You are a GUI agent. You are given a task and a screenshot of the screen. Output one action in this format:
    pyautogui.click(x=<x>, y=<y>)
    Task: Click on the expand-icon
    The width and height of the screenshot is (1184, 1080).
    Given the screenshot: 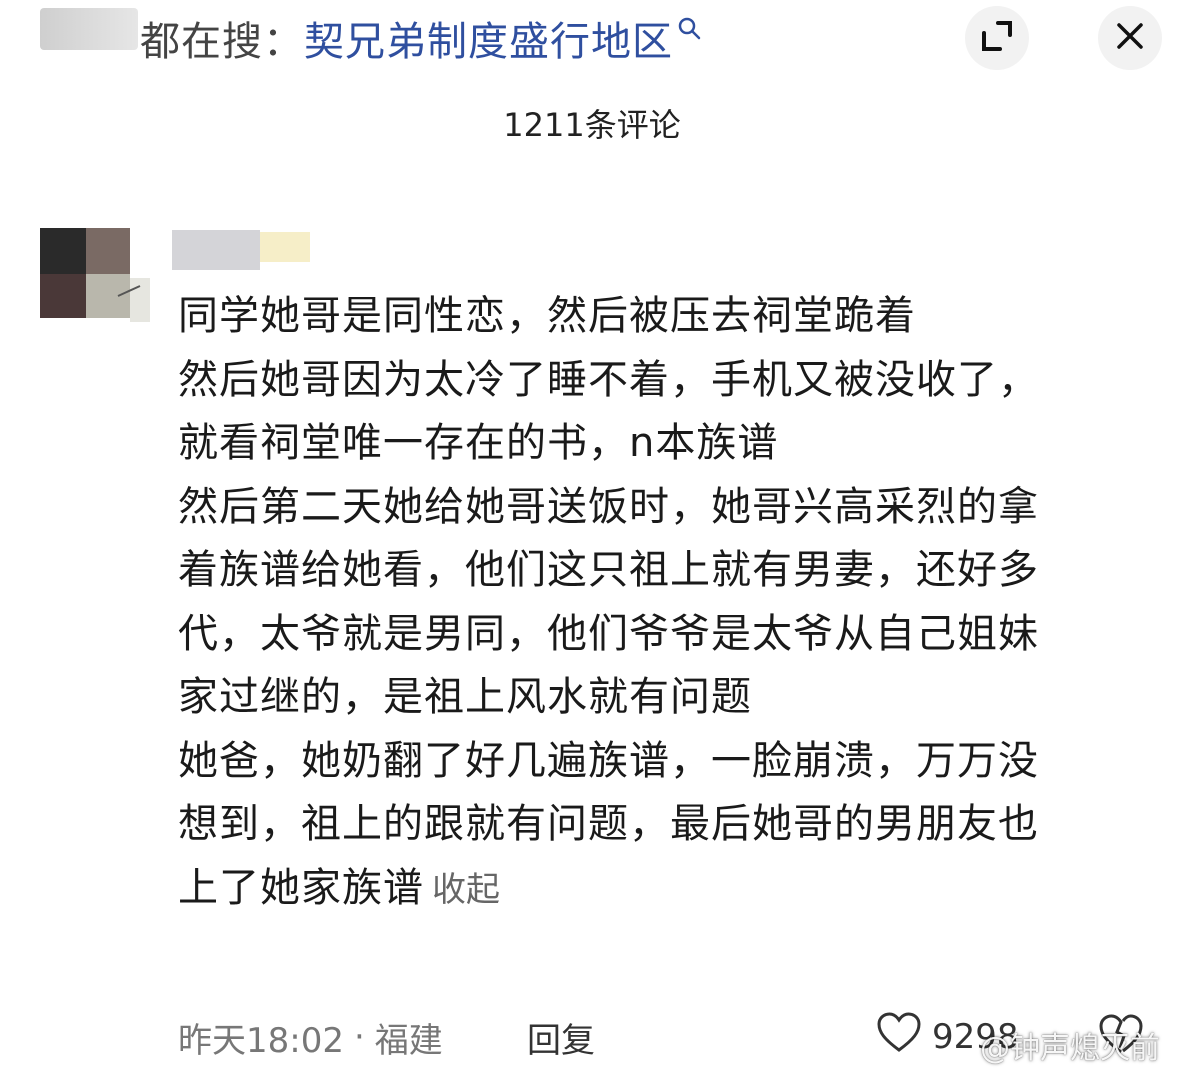 What is the action you would take?
    pyautogui.click(x=997, y=38)
    